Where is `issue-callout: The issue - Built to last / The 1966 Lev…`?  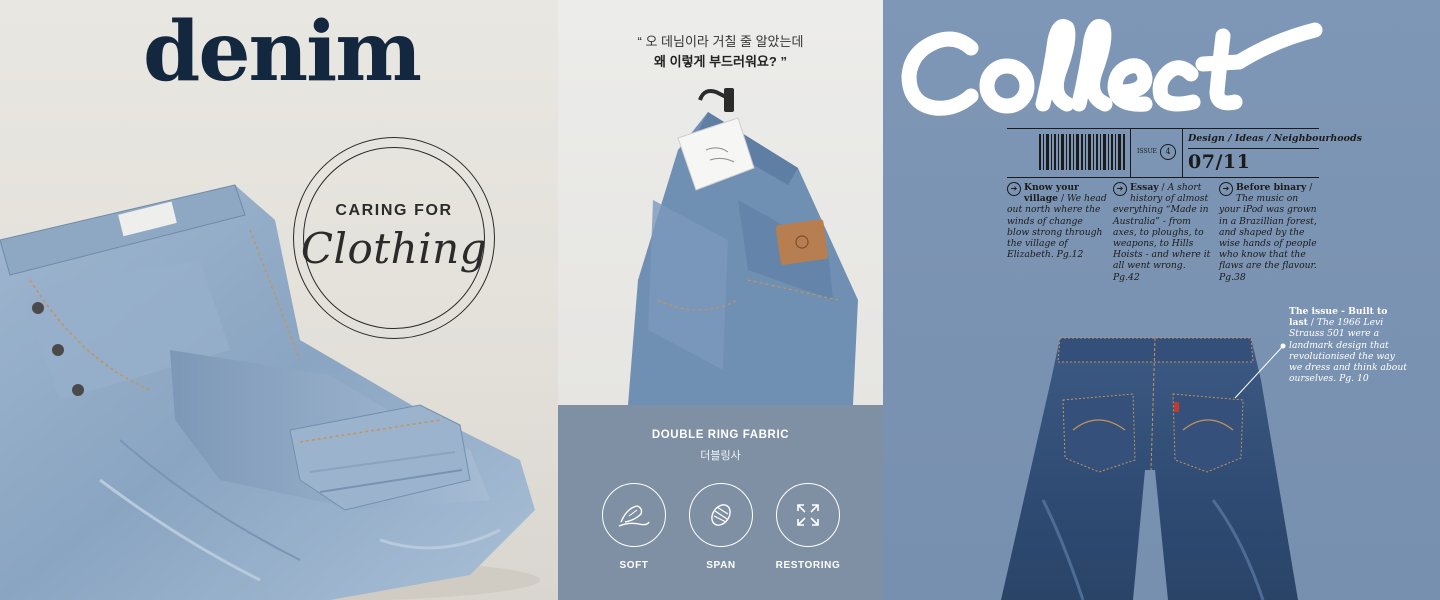 issue-callout: The issue - Built to last / The 1966 Lev… is located at coordinates (1348, 345).